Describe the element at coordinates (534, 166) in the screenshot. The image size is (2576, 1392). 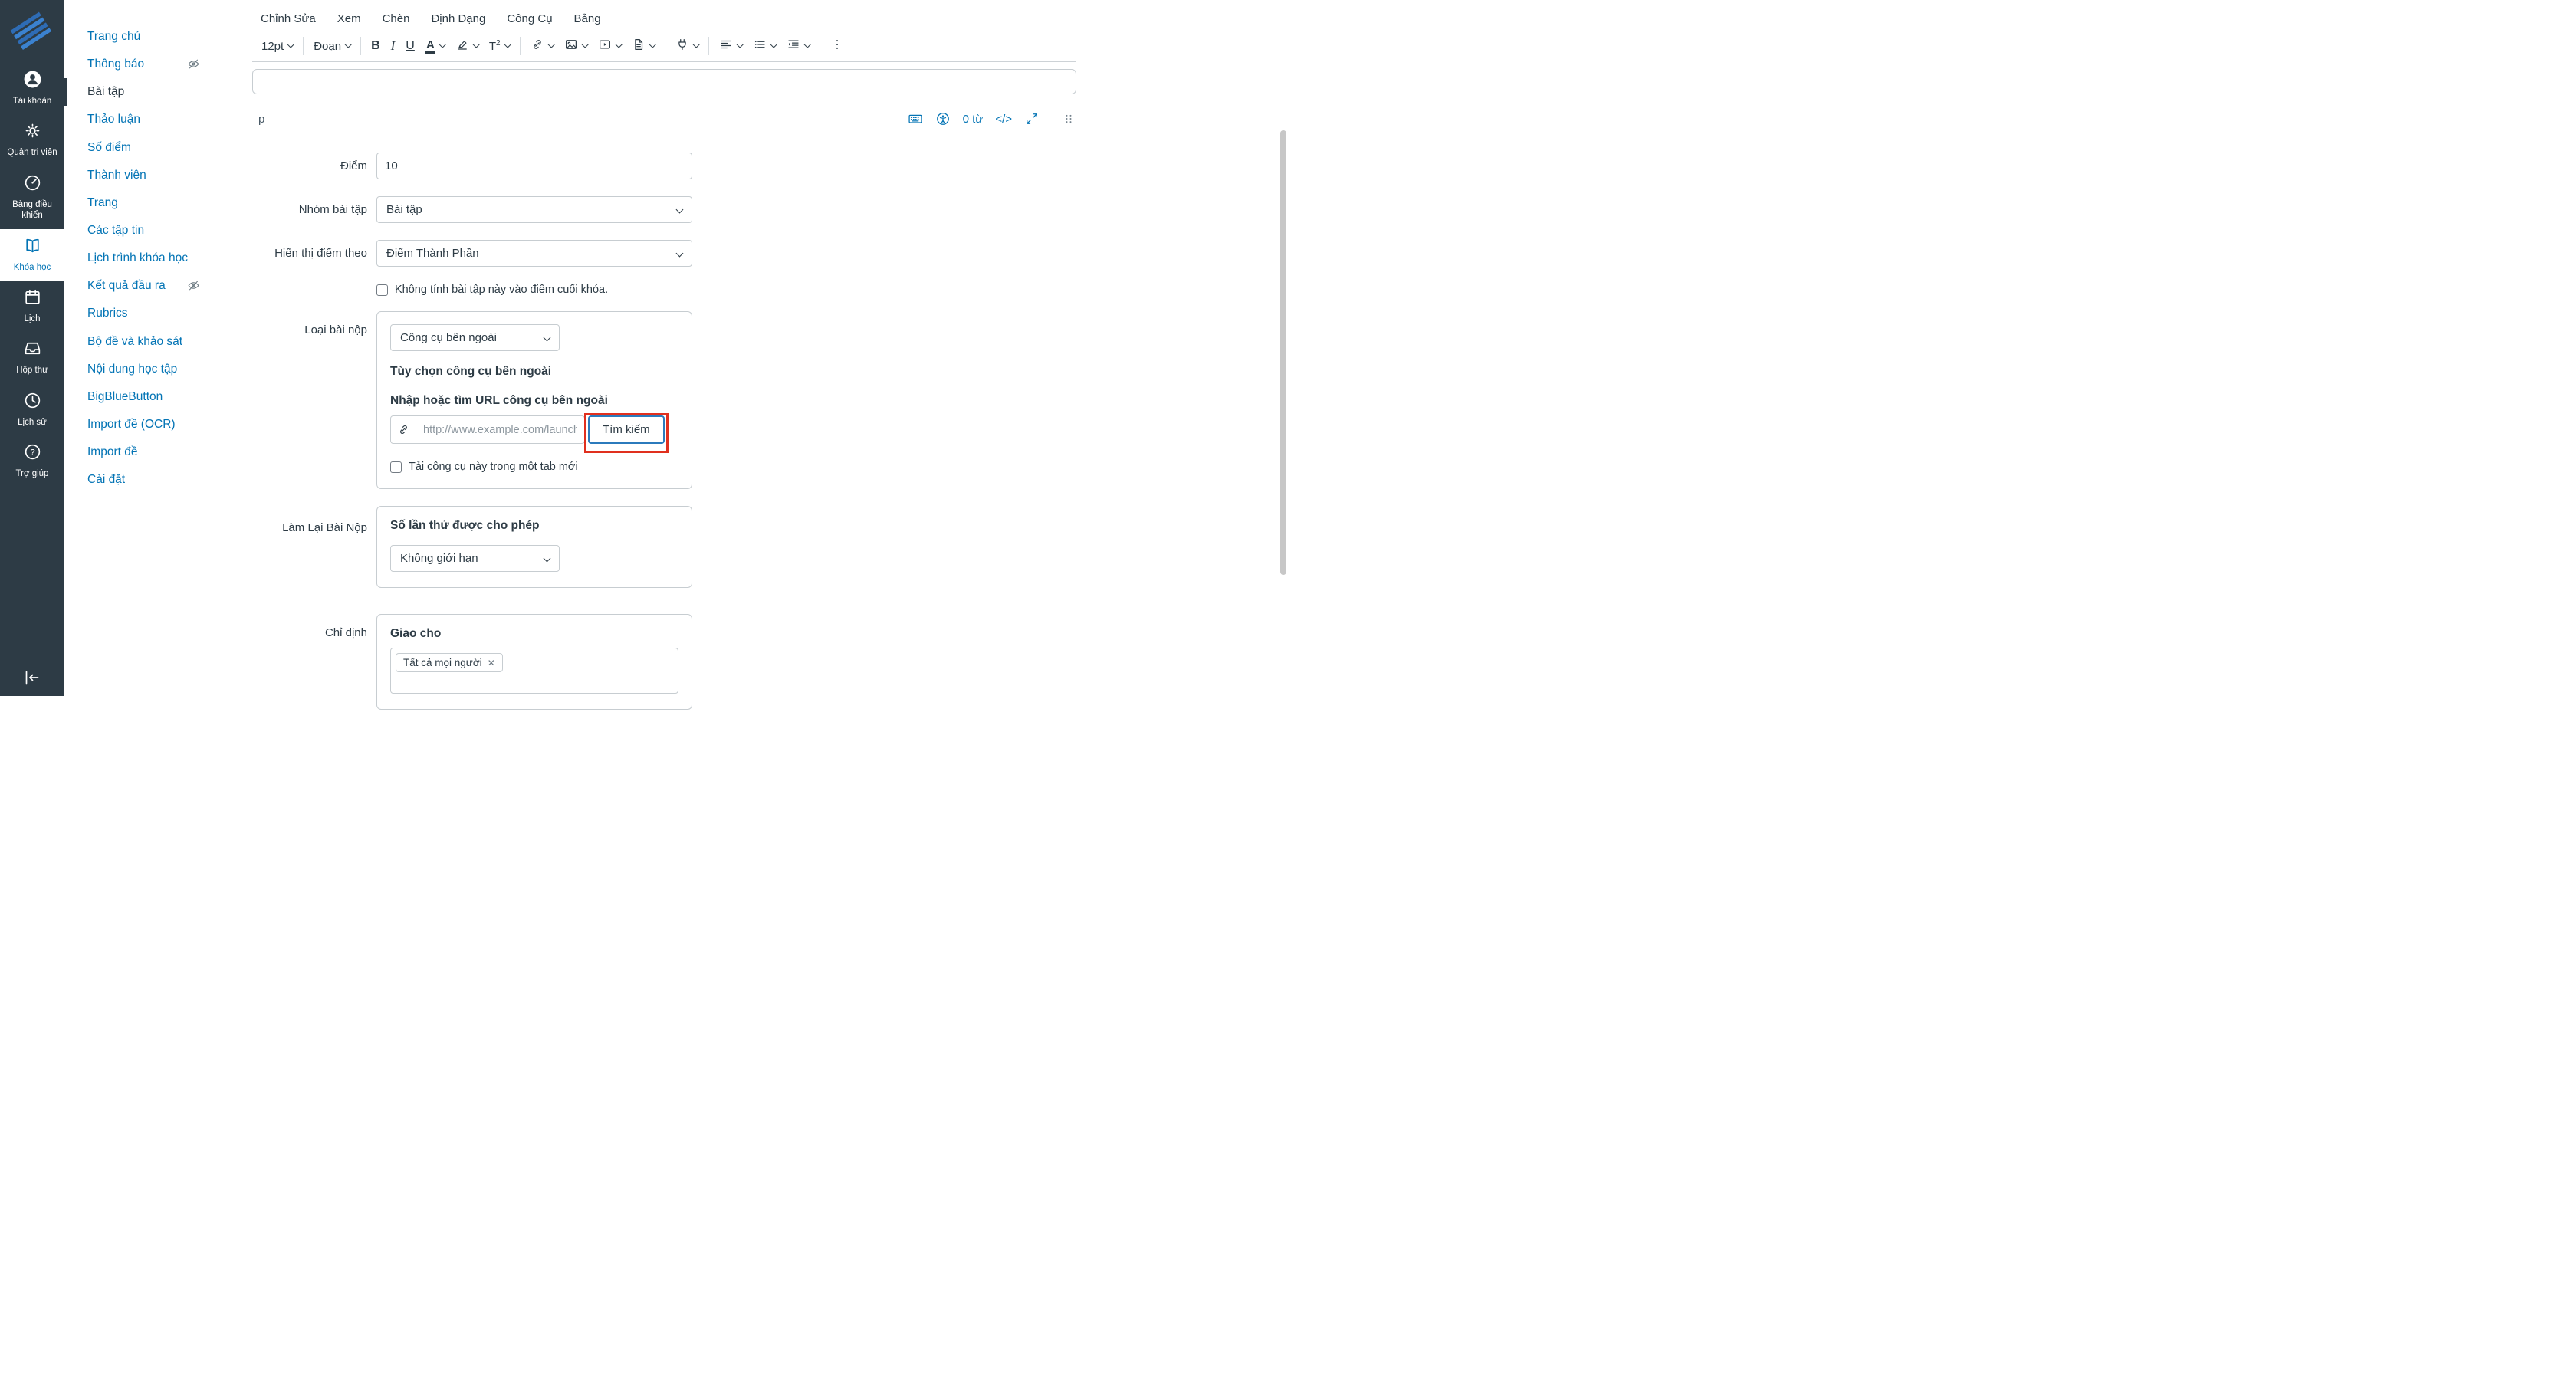
I see `points-input` at that location.